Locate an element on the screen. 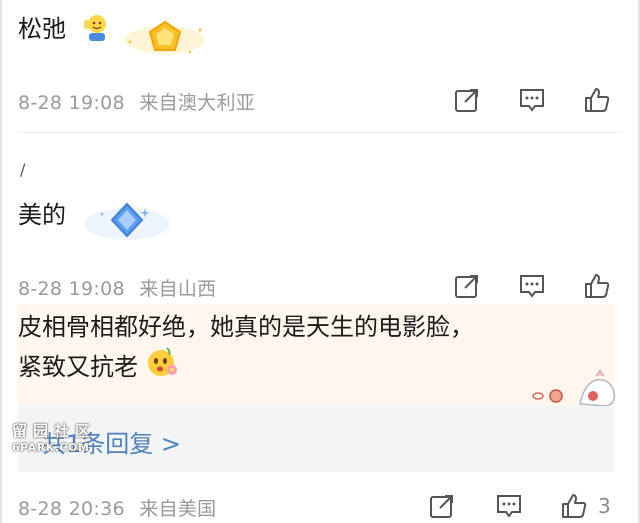  watermark-line2: 6PARK.COM is located at coordinates (51, 447).